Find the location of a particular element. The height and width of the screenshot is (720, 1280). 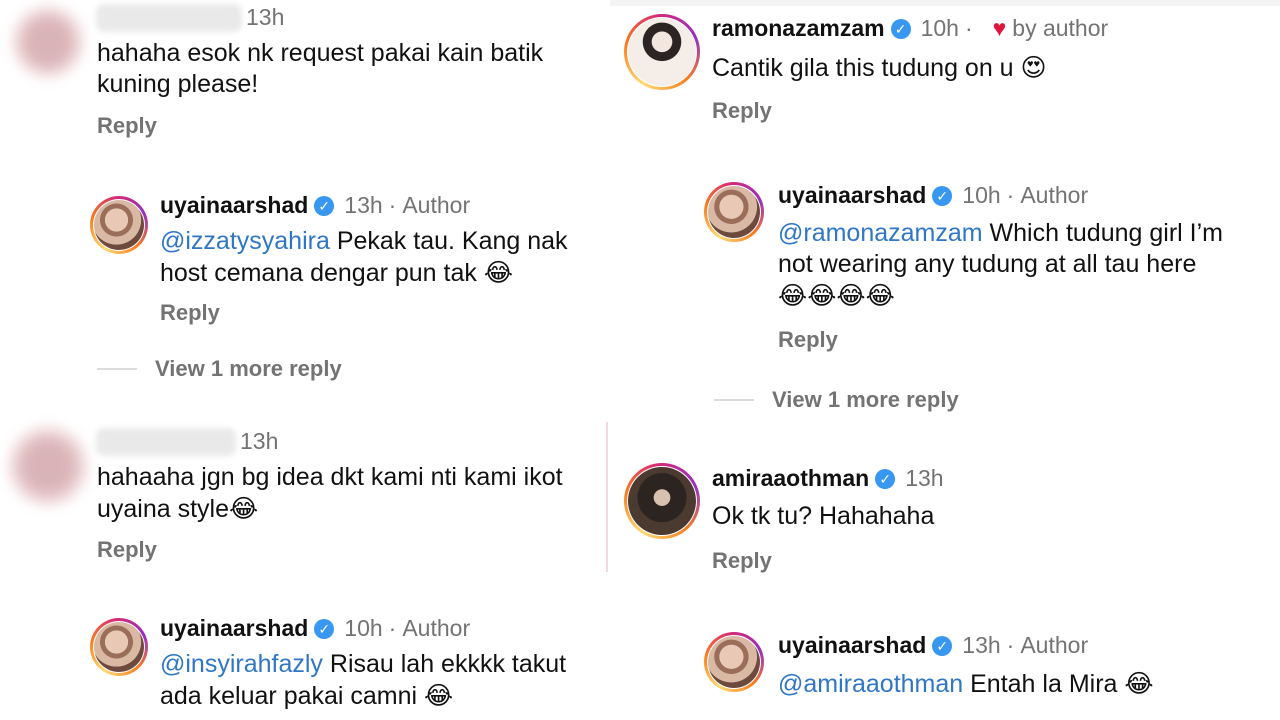

top-edge is located at coordinates (945, 3).